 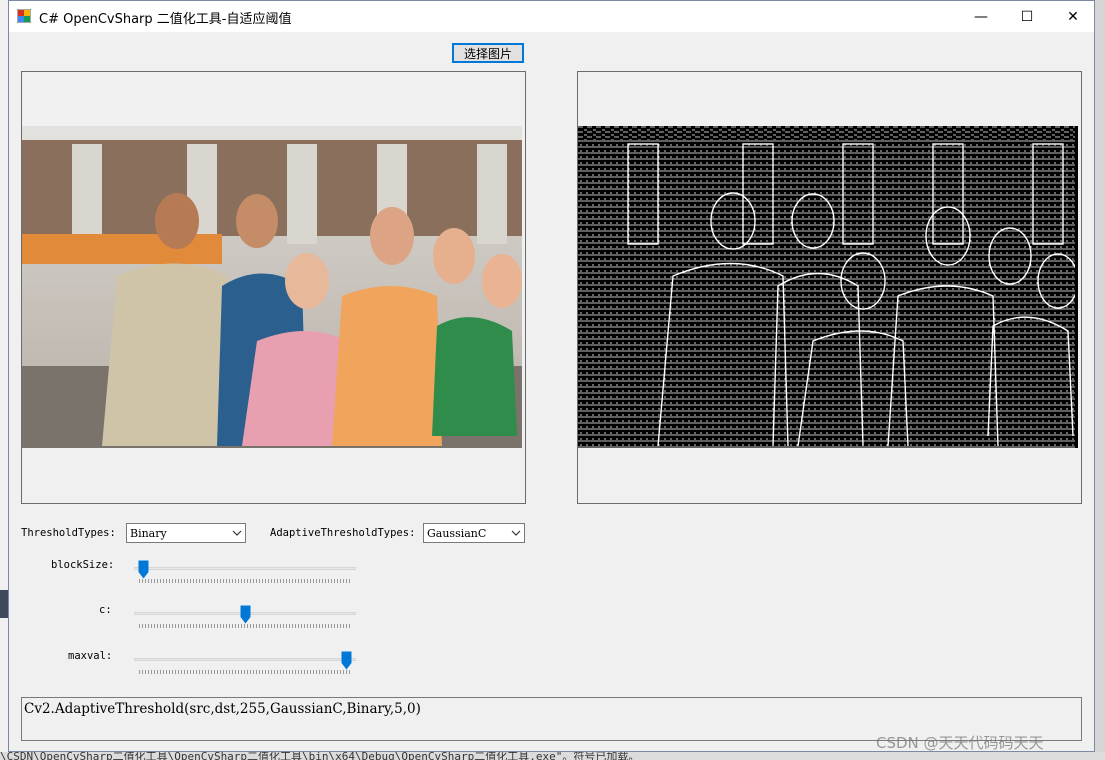 I want to click on close-icon: ✕, so click(x=1073, y=16).